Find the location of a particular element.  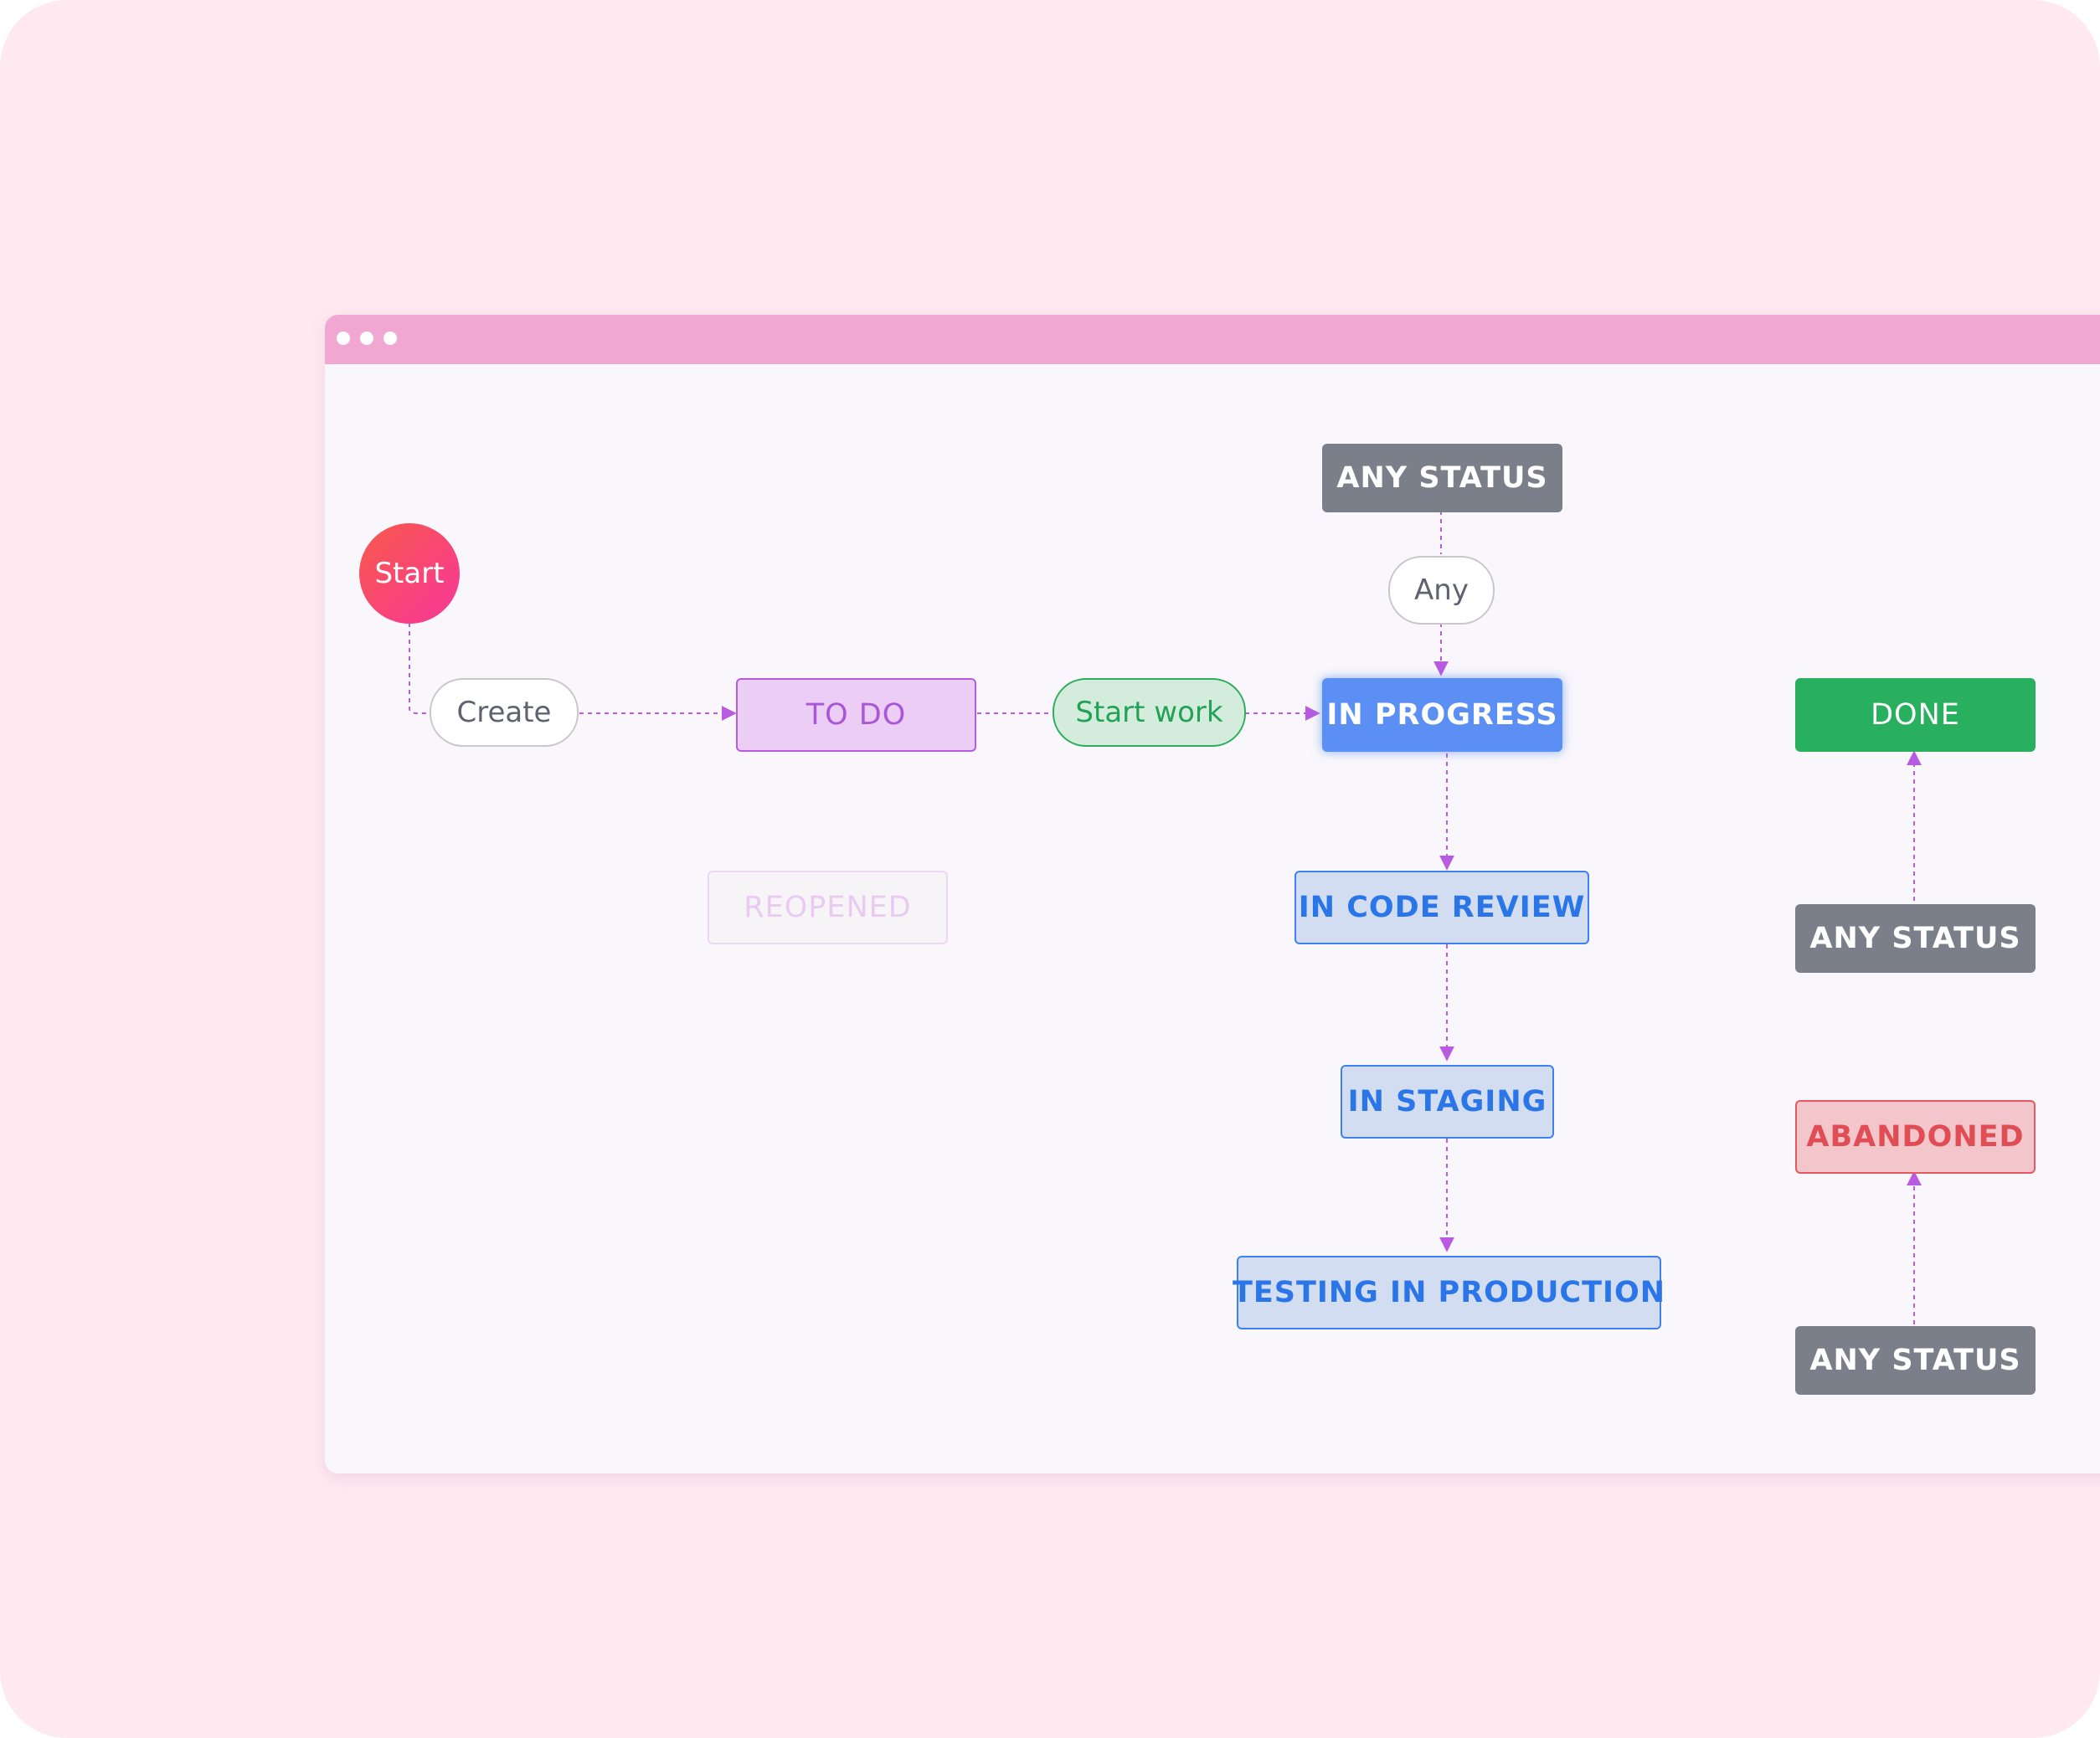

transition-create-label: Create is located at coordinates (504, 712).